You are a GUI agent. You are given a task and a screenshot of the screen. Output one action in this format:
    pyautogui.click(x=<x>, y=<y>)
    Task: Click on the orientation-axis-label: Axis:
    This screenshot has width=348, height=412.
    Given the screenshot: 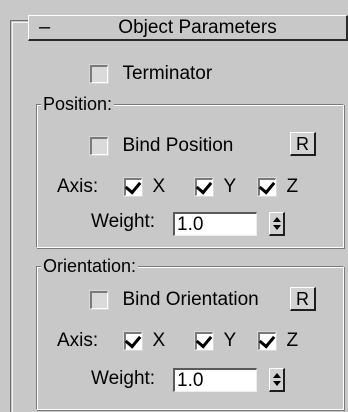 What is the action you would take?
    pyautogui.click(x=78, y=340)
    